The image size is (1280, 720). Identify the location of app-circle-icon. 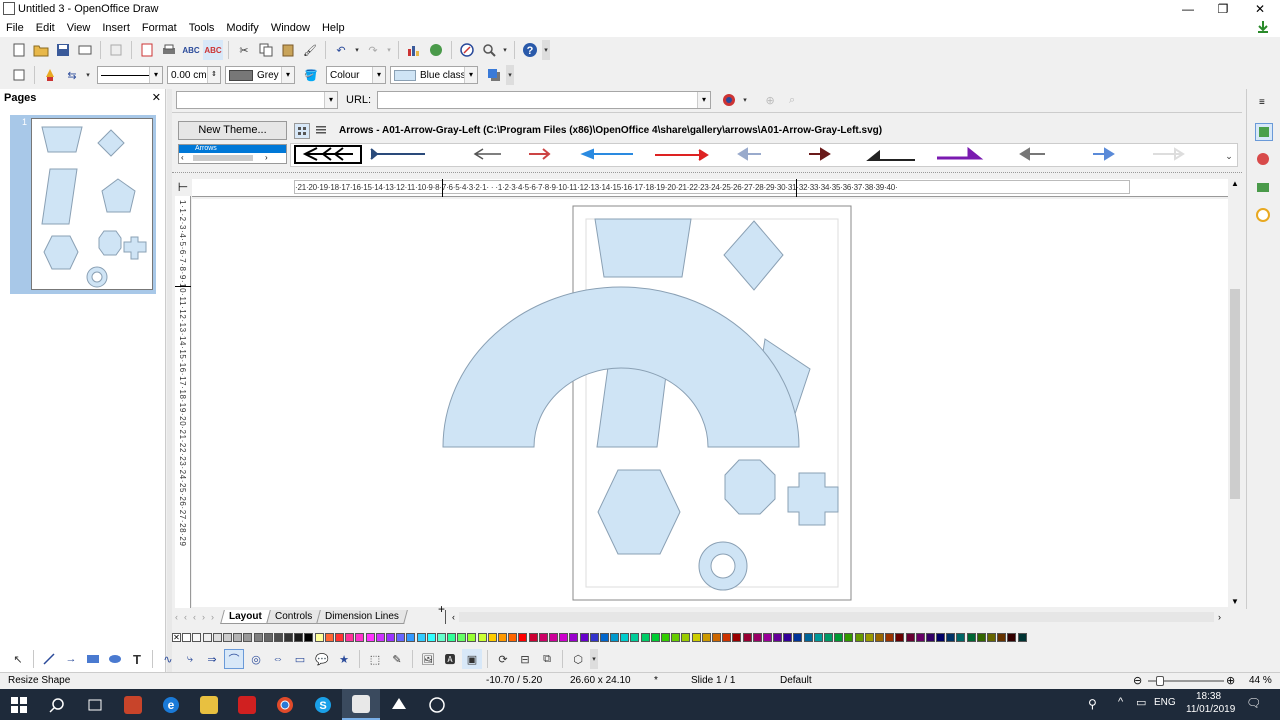
(437, 704).